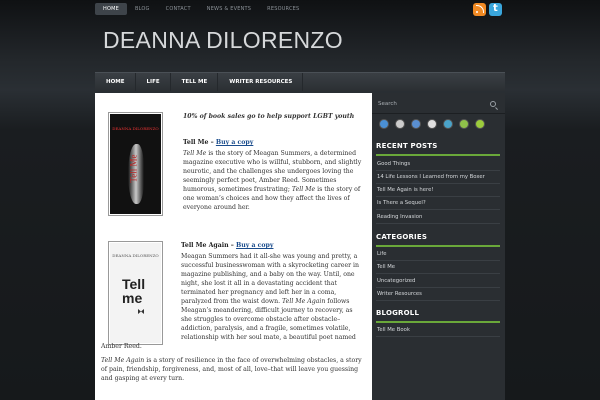 The width and height of the screenshot is (600, 400). I want to click on recent-posts-heading: RECENT POSTS, so click(438, 149).